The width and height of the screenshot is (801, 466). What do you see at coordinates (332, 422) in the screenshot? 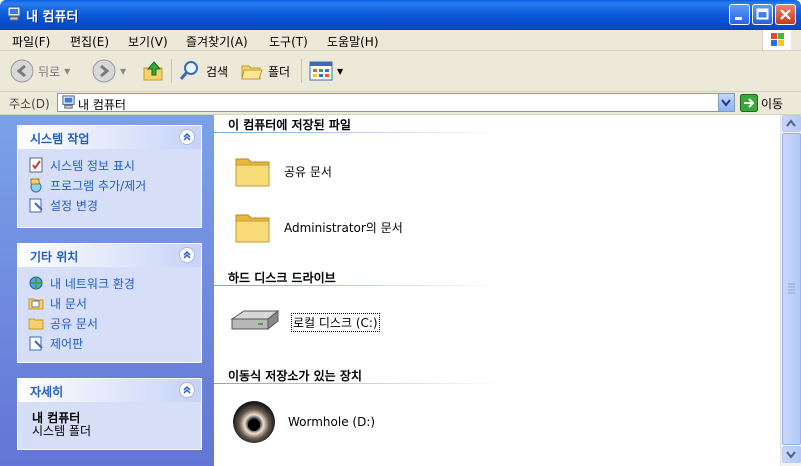
I see `item-label: Wormhole (D:)` at bounding box center [332, 422].